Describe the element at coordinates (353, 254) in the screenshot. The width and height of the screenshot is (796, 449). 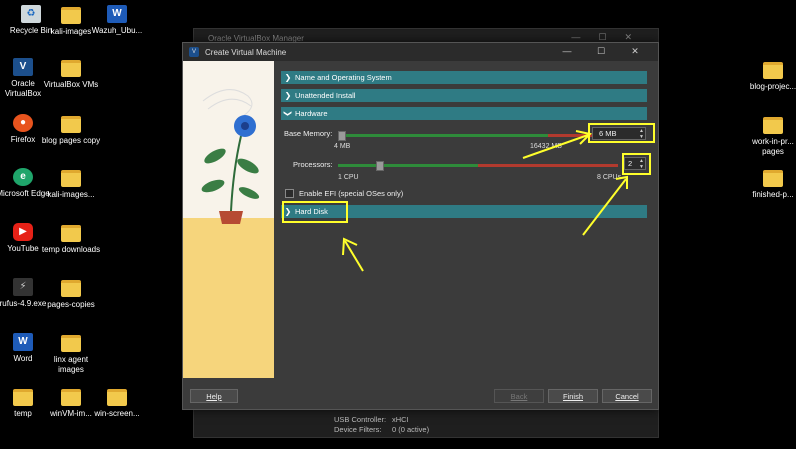
I see `annotation-arrow-hard-disk` at that location.